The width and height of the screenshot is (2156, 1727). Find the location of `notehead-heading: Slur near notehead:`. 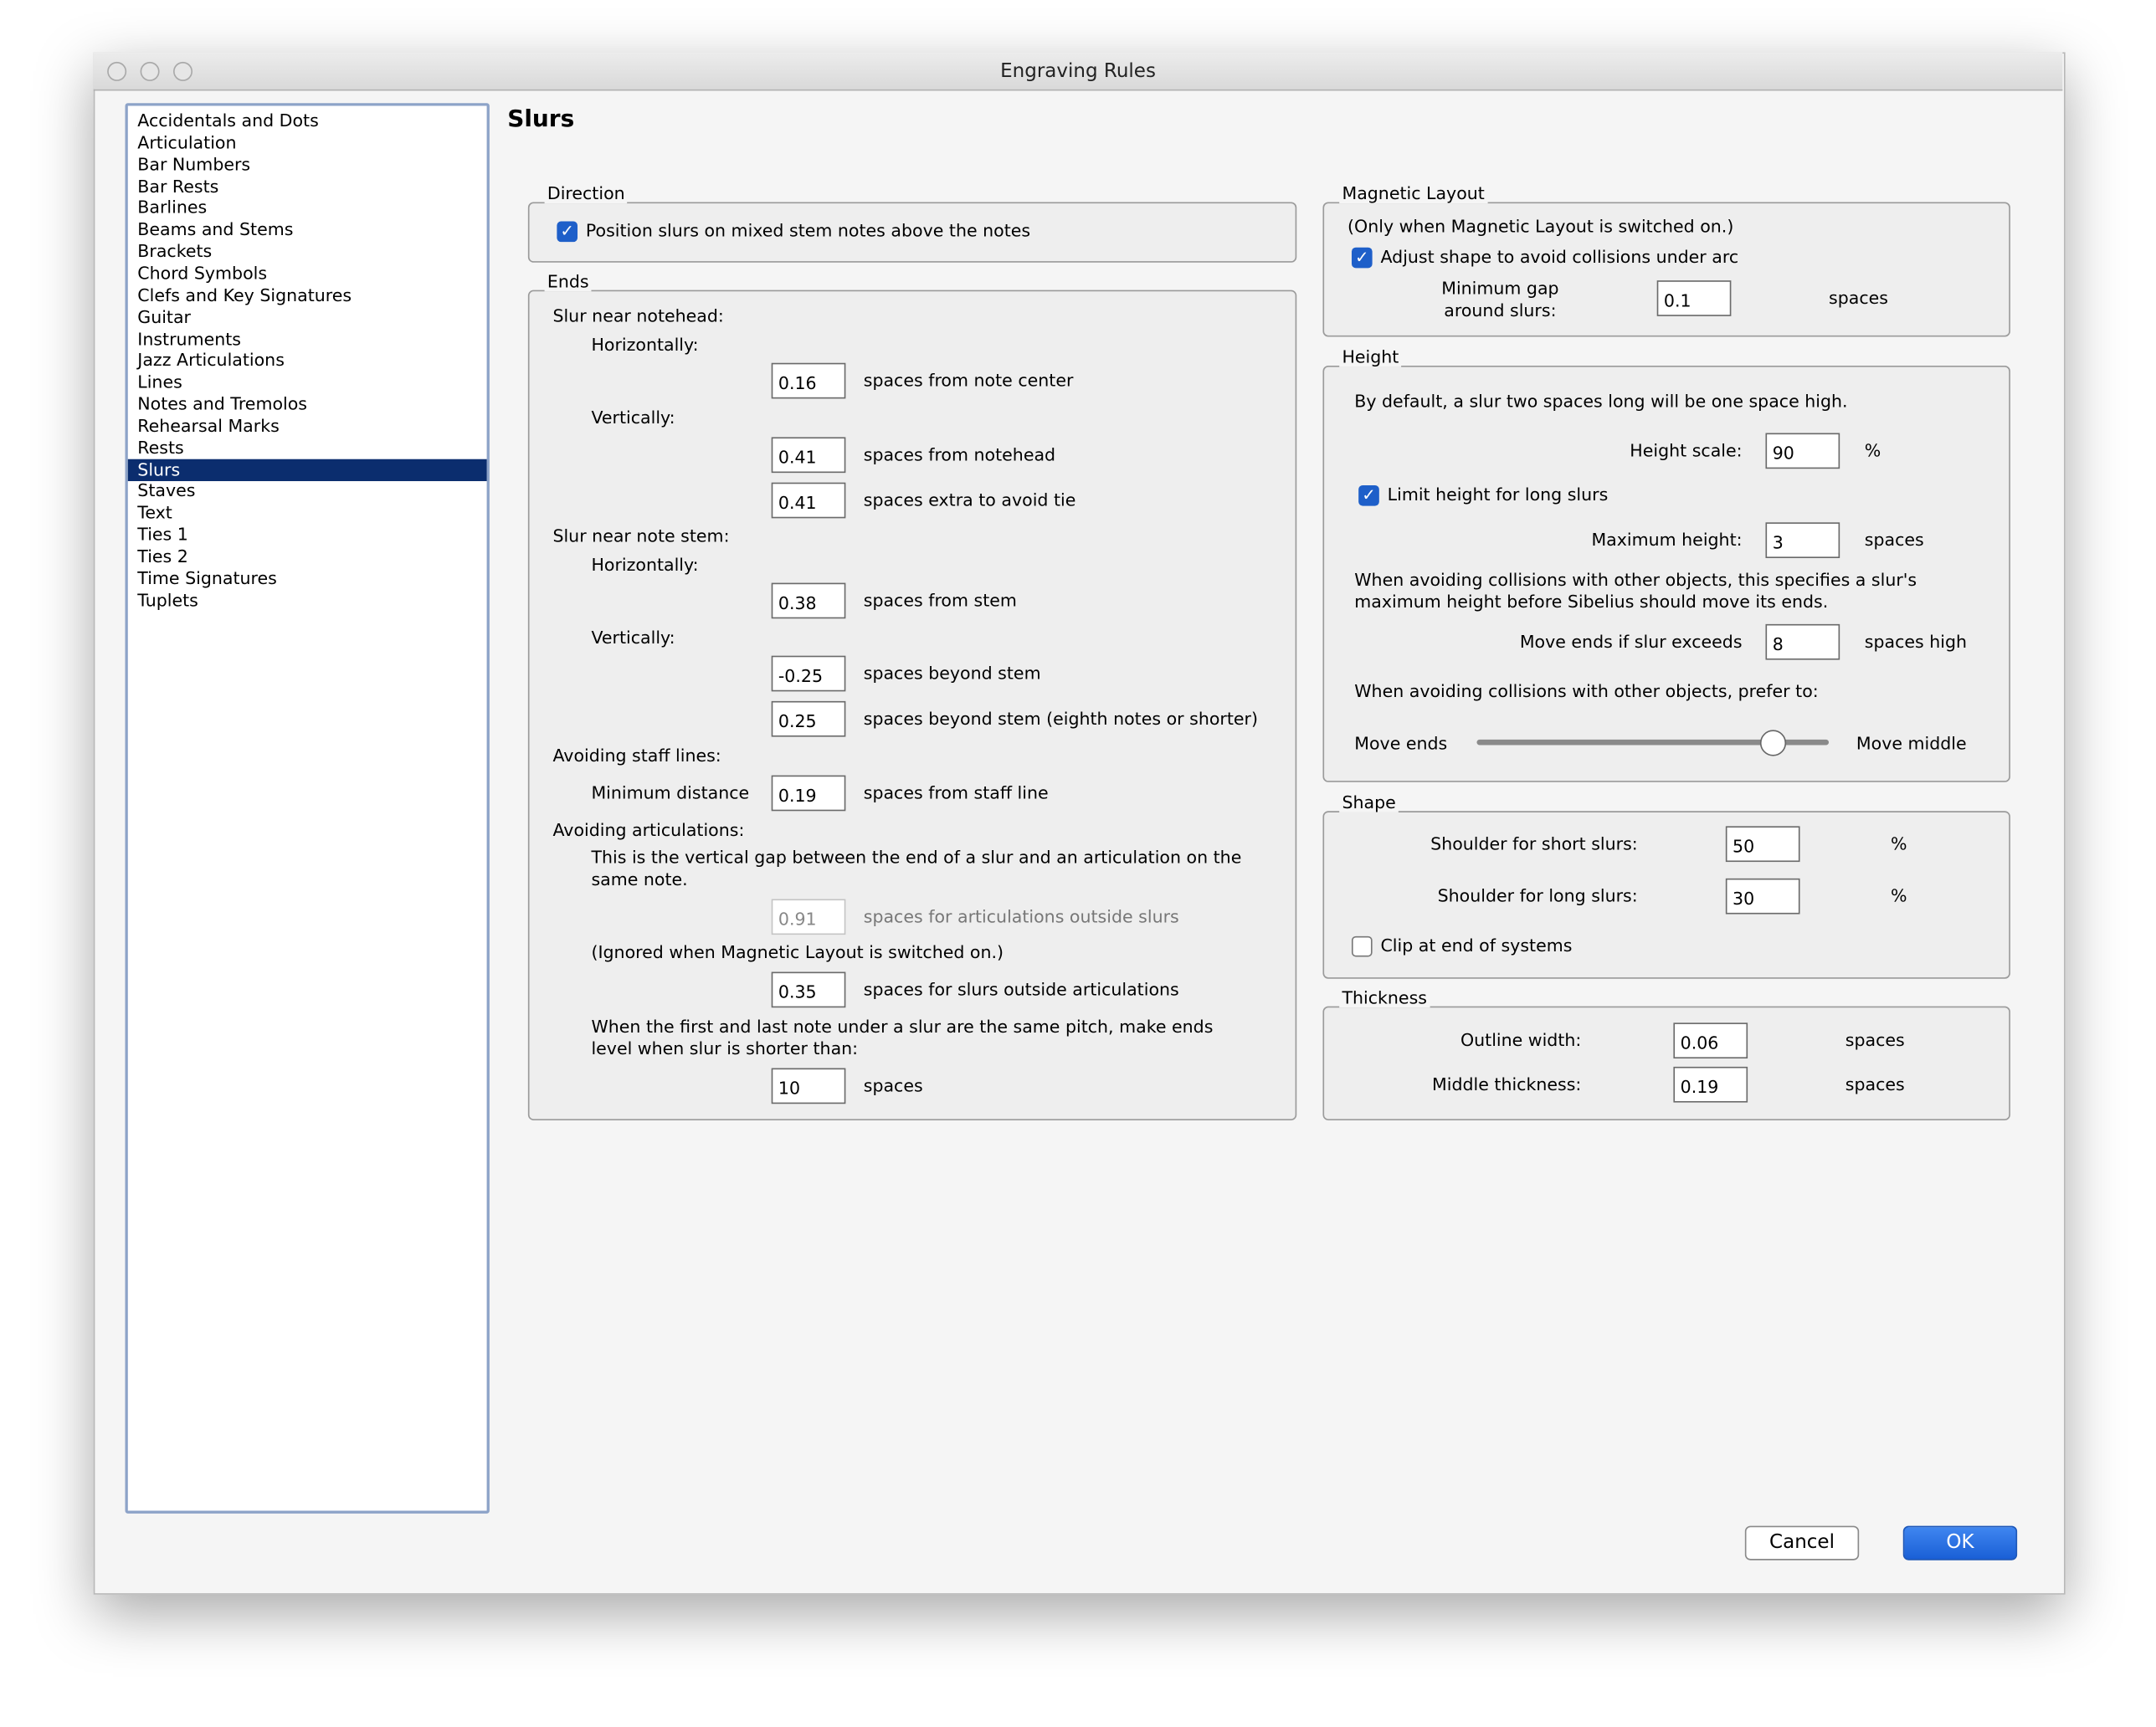

notehead-heading: Slur near notehead: is located at coordinates (638, 315).